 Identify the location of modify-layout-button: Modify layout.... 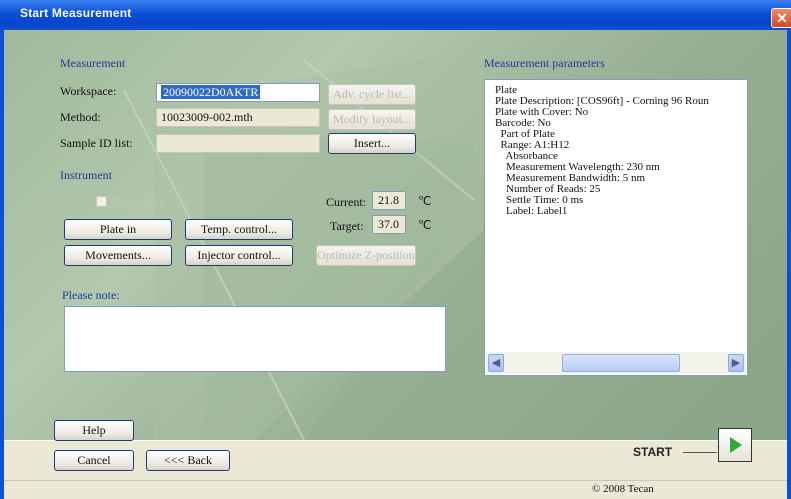
(372, 119).